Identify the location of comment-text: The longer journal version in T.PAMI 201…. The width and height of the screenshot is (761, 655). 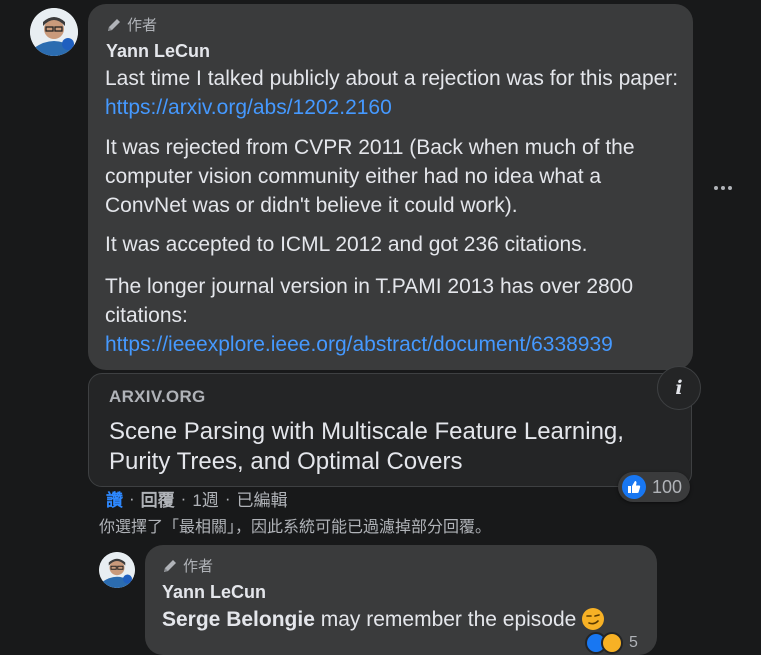
(369, 301).